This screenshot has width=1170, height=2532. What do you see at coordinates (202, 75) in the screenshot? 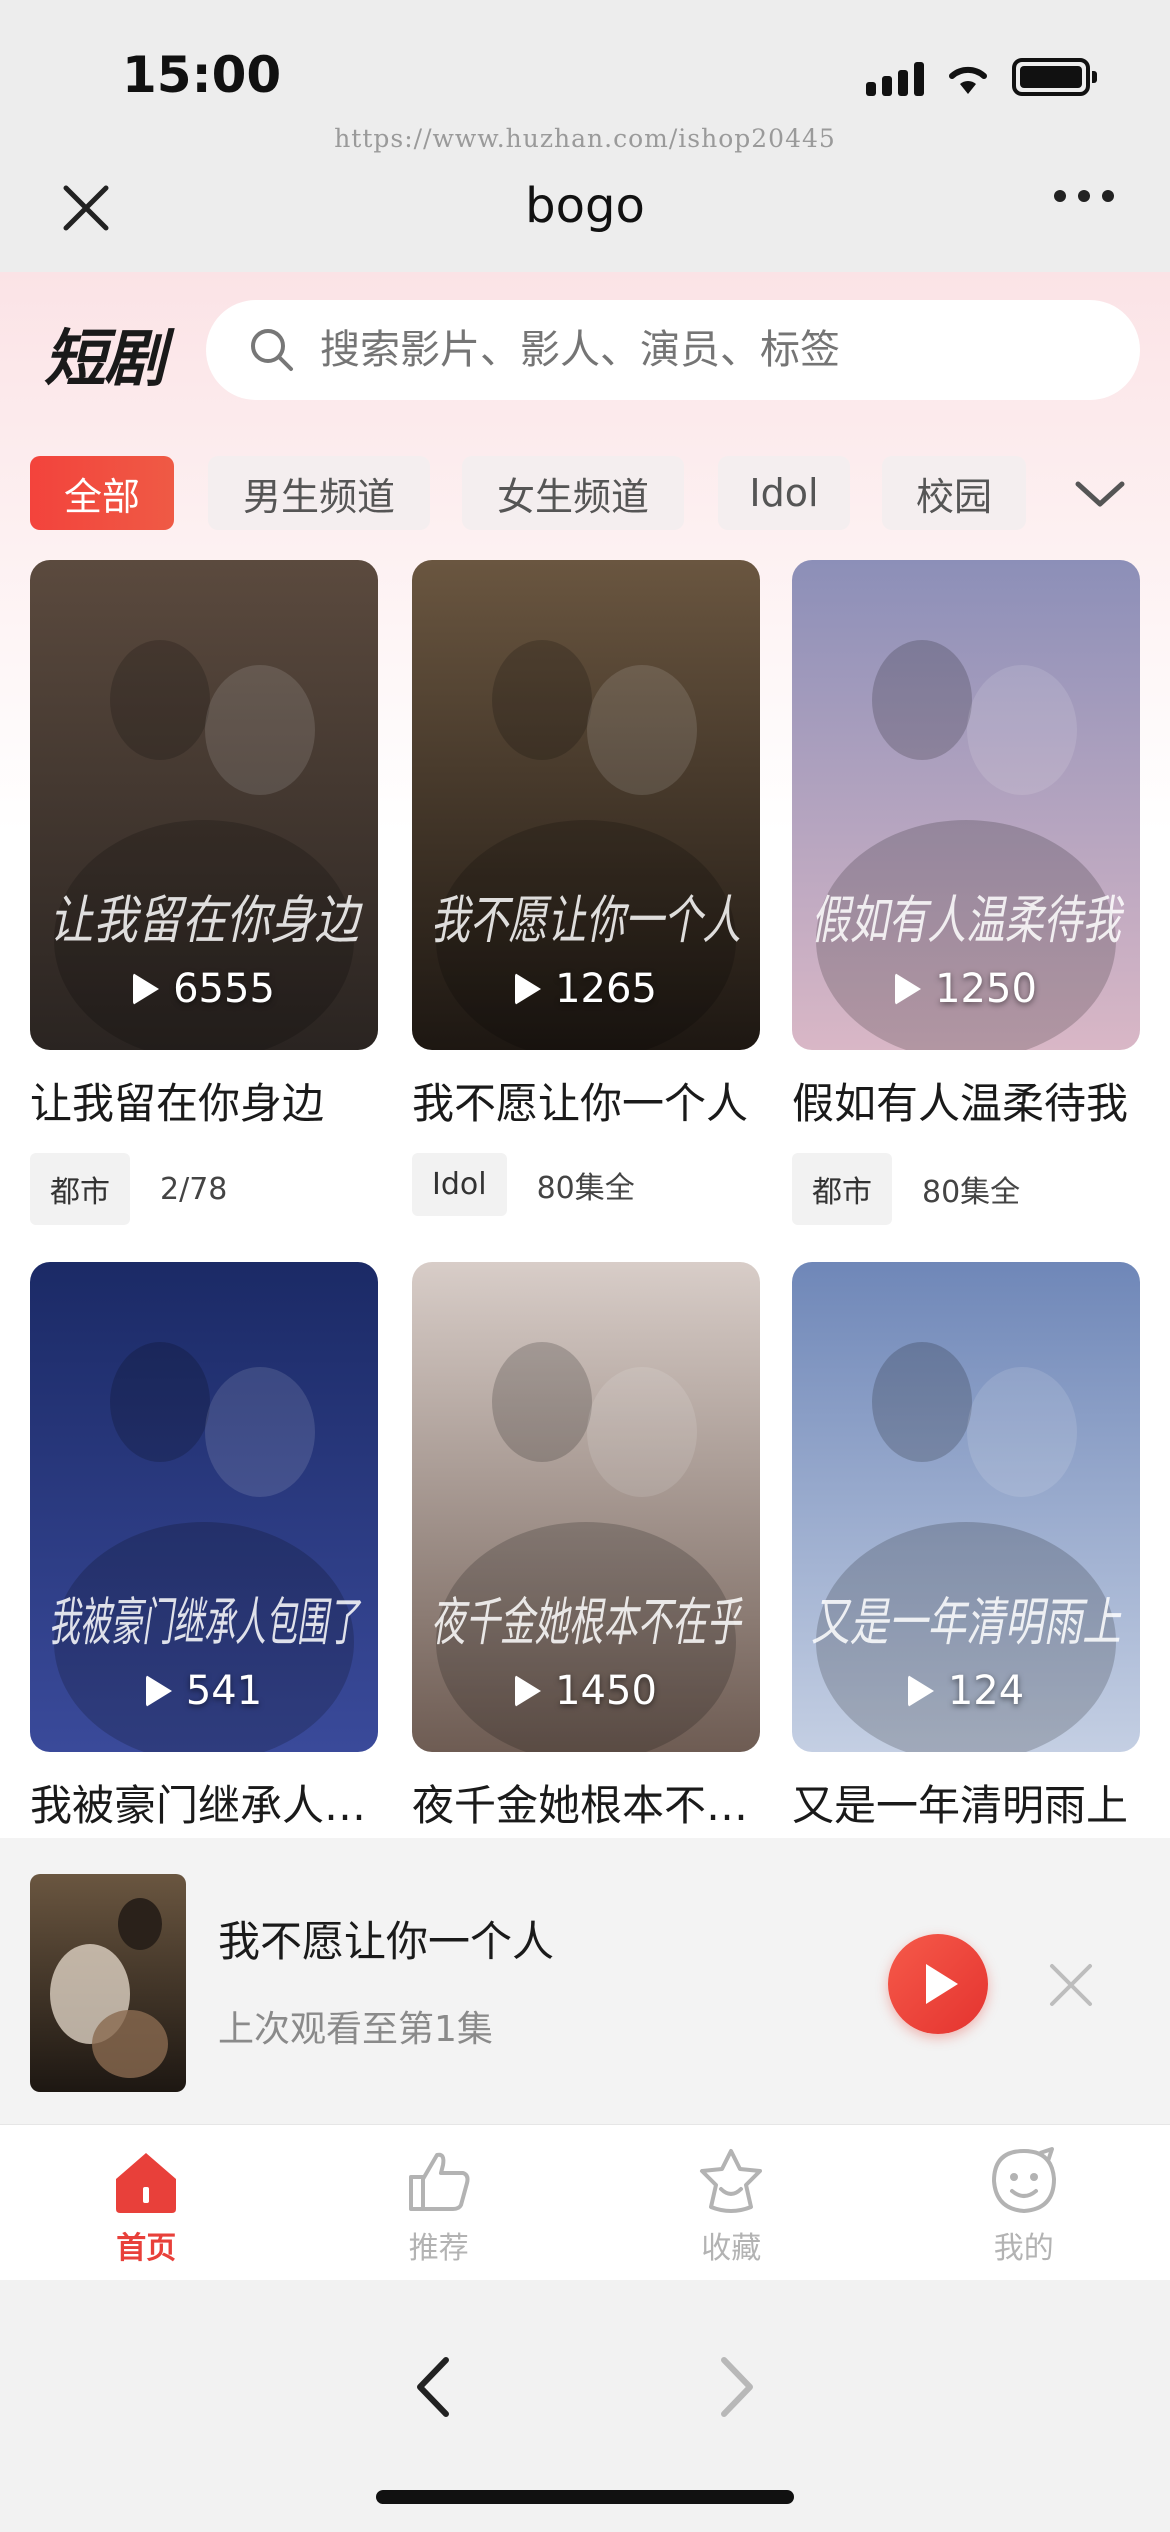
I see `status-time: 15:00` at bounding box center [202, 75].